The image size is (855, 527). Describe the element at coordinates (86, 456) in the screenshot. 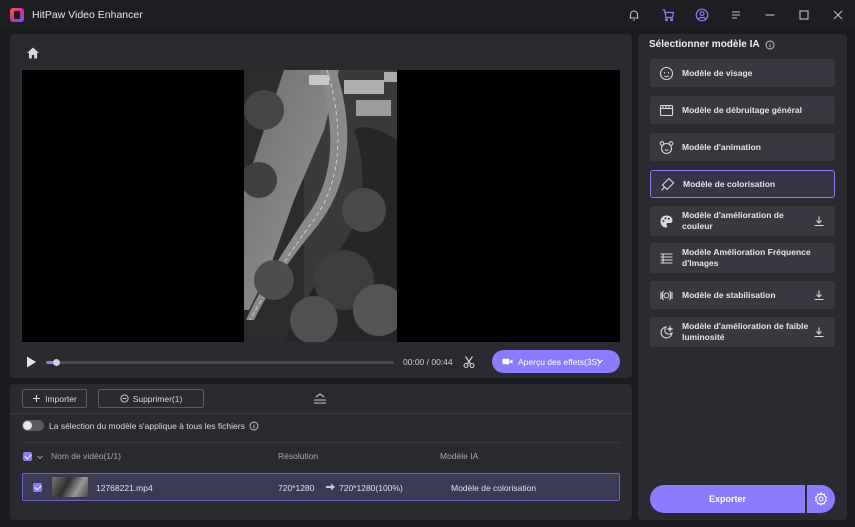

I see `column-name: Nom de vidéo(1/1)` at that location.